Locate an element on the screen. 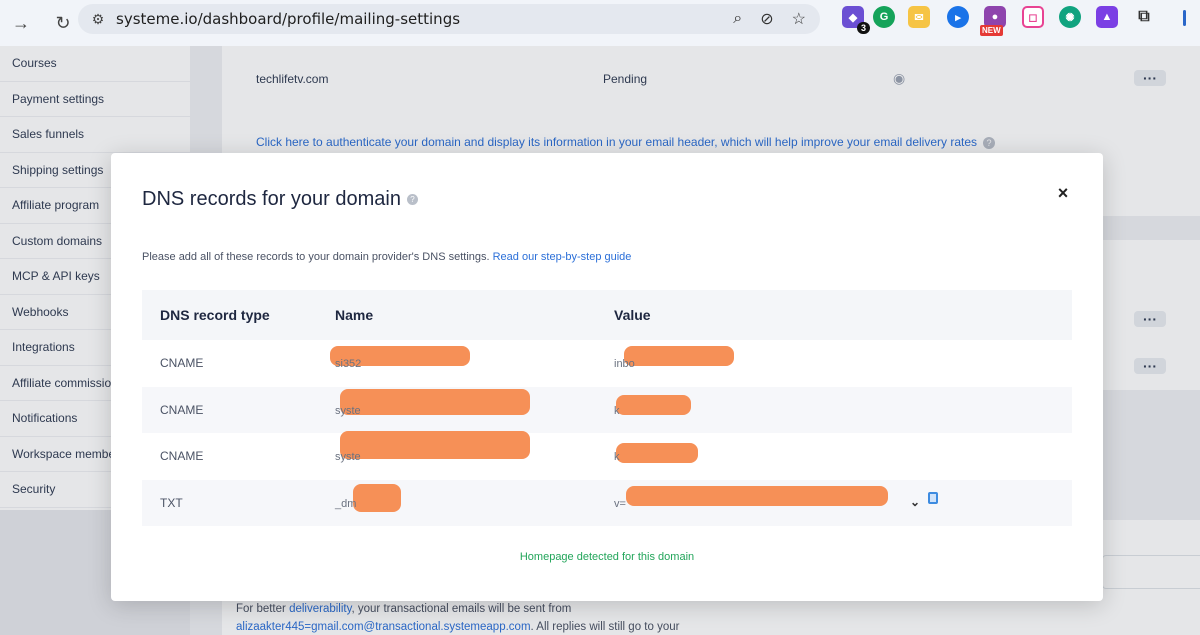 Image resolution: width=1200 pixels, height=635 pixels. modal-title-text: DNS records for your domain is located at coordinates (271, 199).